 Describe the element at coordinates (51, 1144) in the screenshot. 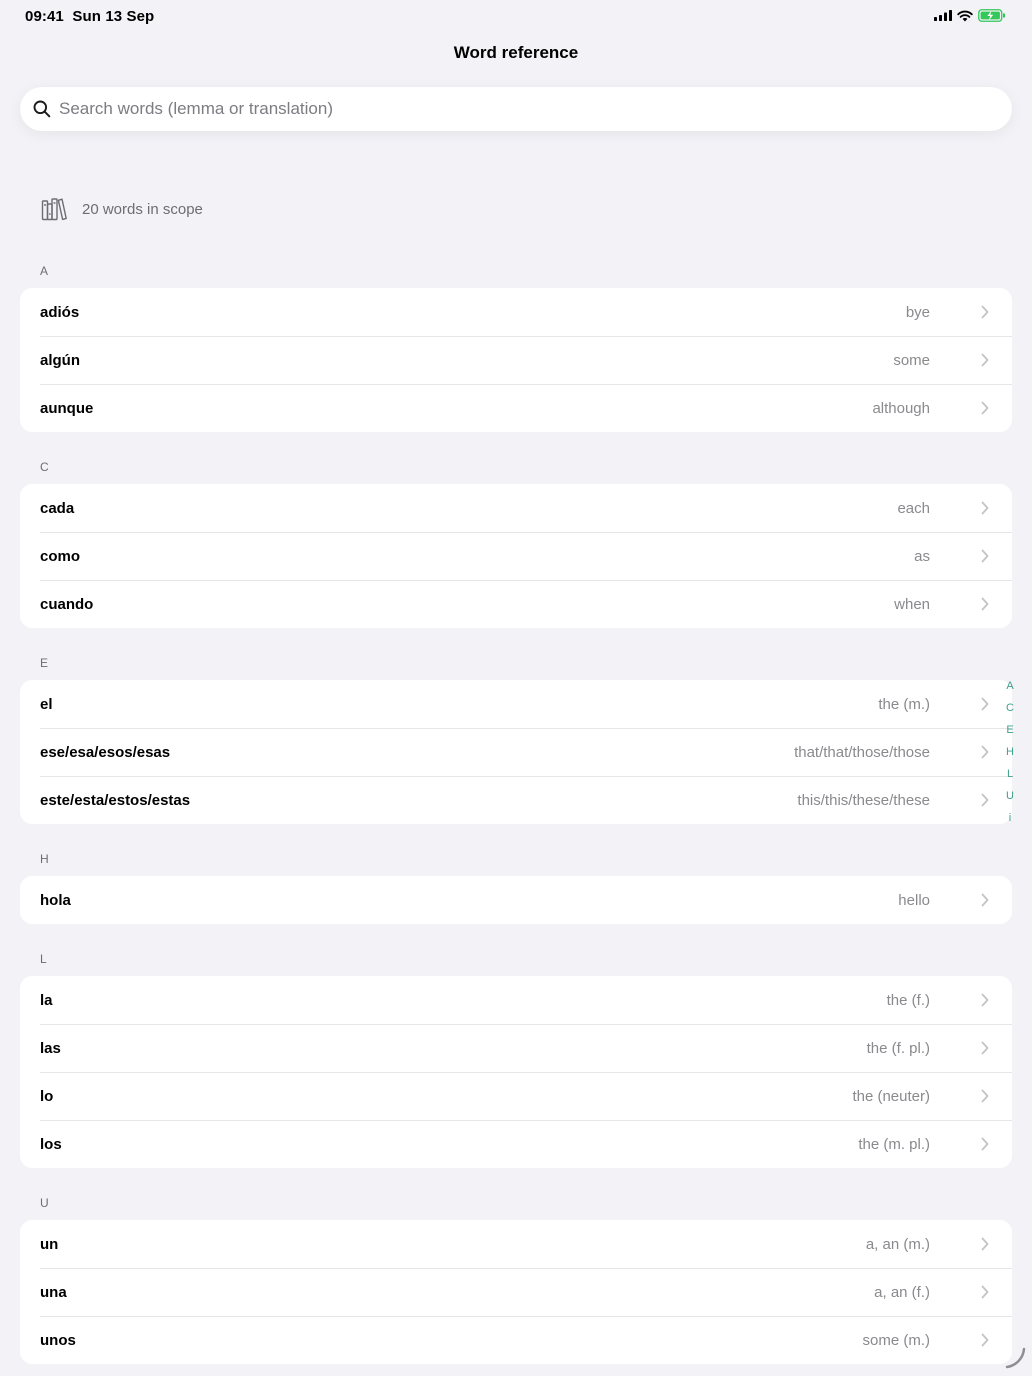

I see `word-lemma: los` at that location.